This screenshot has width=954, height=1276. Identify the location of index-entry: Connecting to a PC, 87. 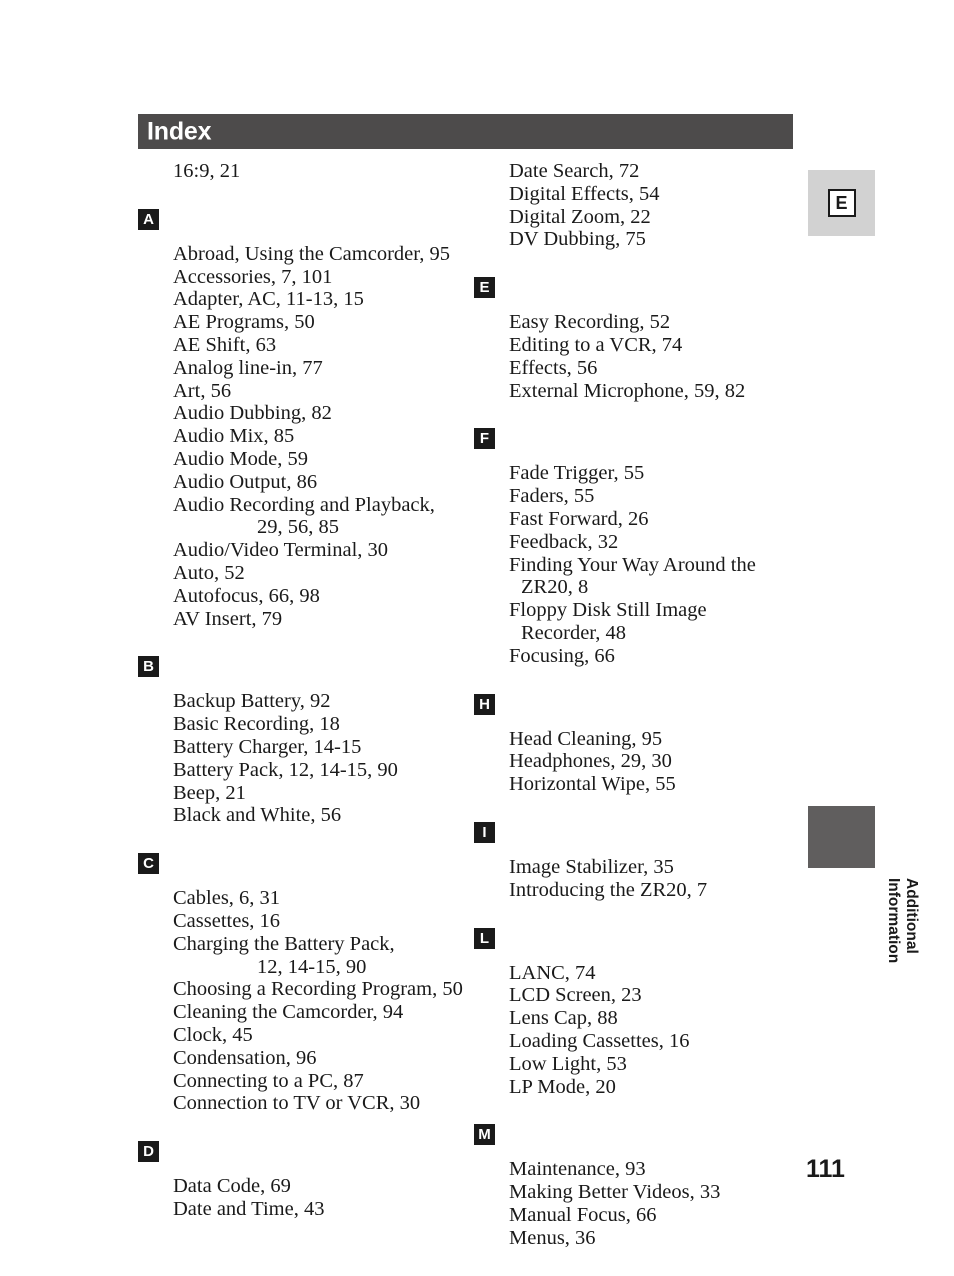
(268, 1080).